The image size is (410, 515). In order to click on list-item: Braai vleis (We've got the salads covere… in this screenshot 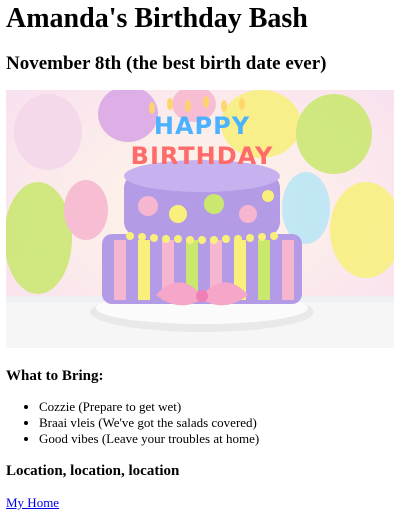, I will do `click(149, 423)`.